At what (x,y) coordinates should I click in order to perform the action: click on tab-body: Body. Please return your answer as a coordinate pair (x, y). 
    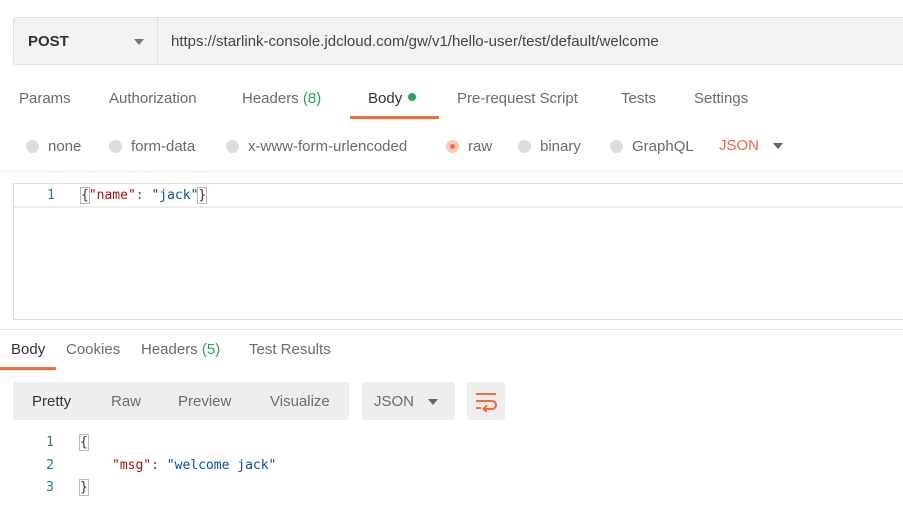
    Looking at the image, I should click on (392, 98).